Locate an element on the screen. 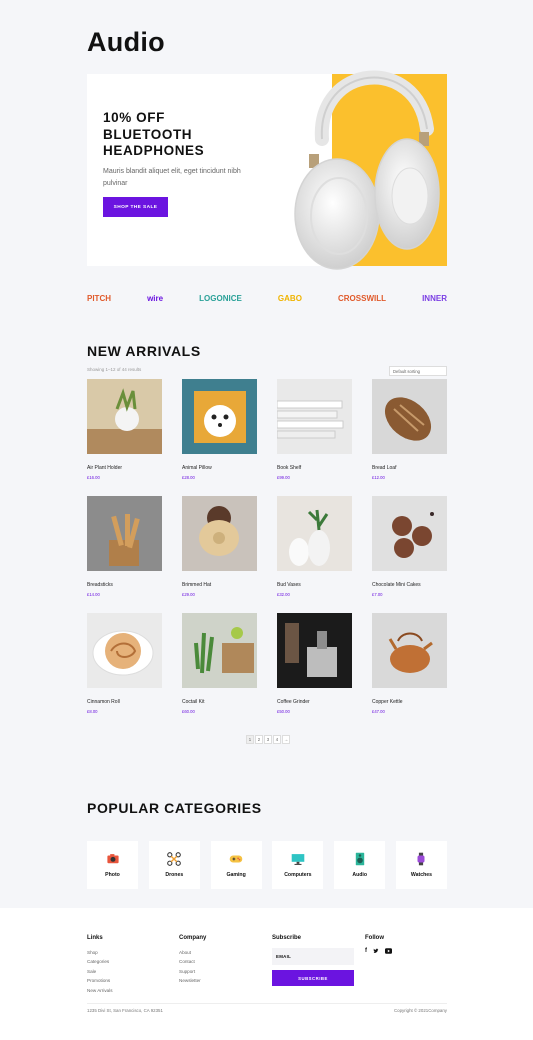 The image size is (533, 1040). product-card: Copper Kettle £47.00 is located at coordinates (409, 663).